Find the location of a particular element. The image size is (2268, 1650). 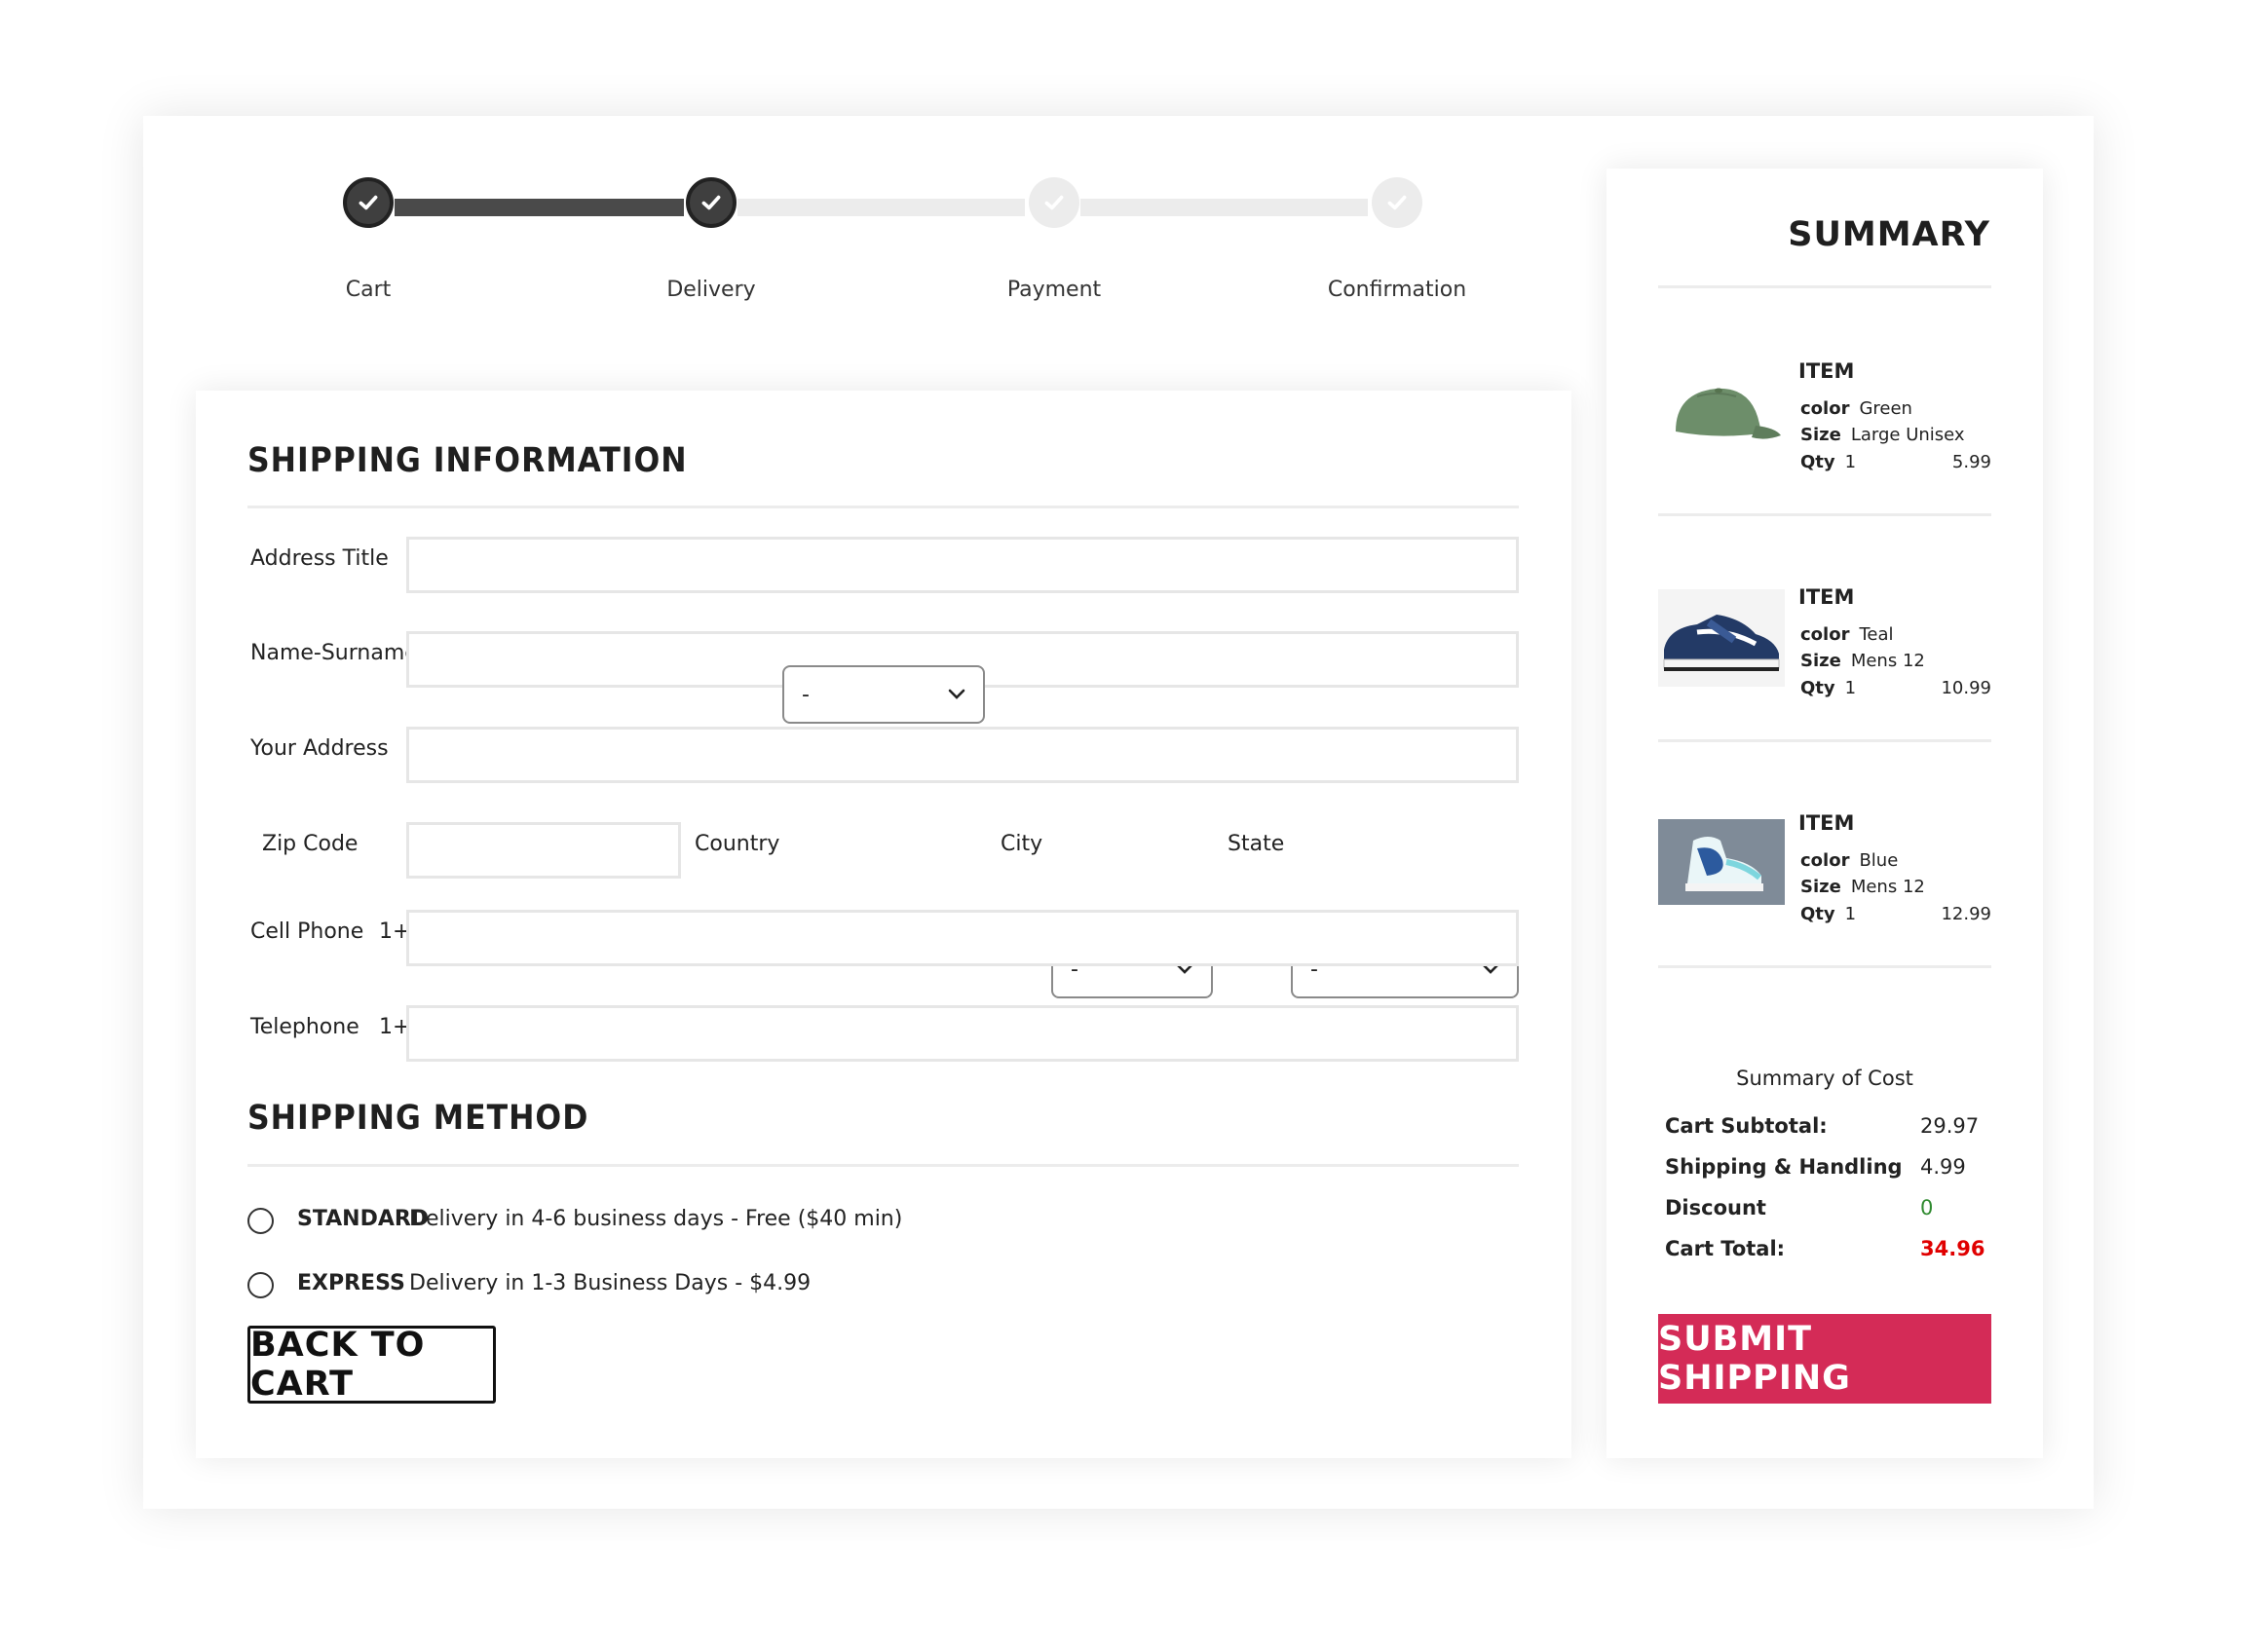

express-method-desc: Delivery in 1-3 Business Days - $4.99 is located at coordinates (611, 1283).